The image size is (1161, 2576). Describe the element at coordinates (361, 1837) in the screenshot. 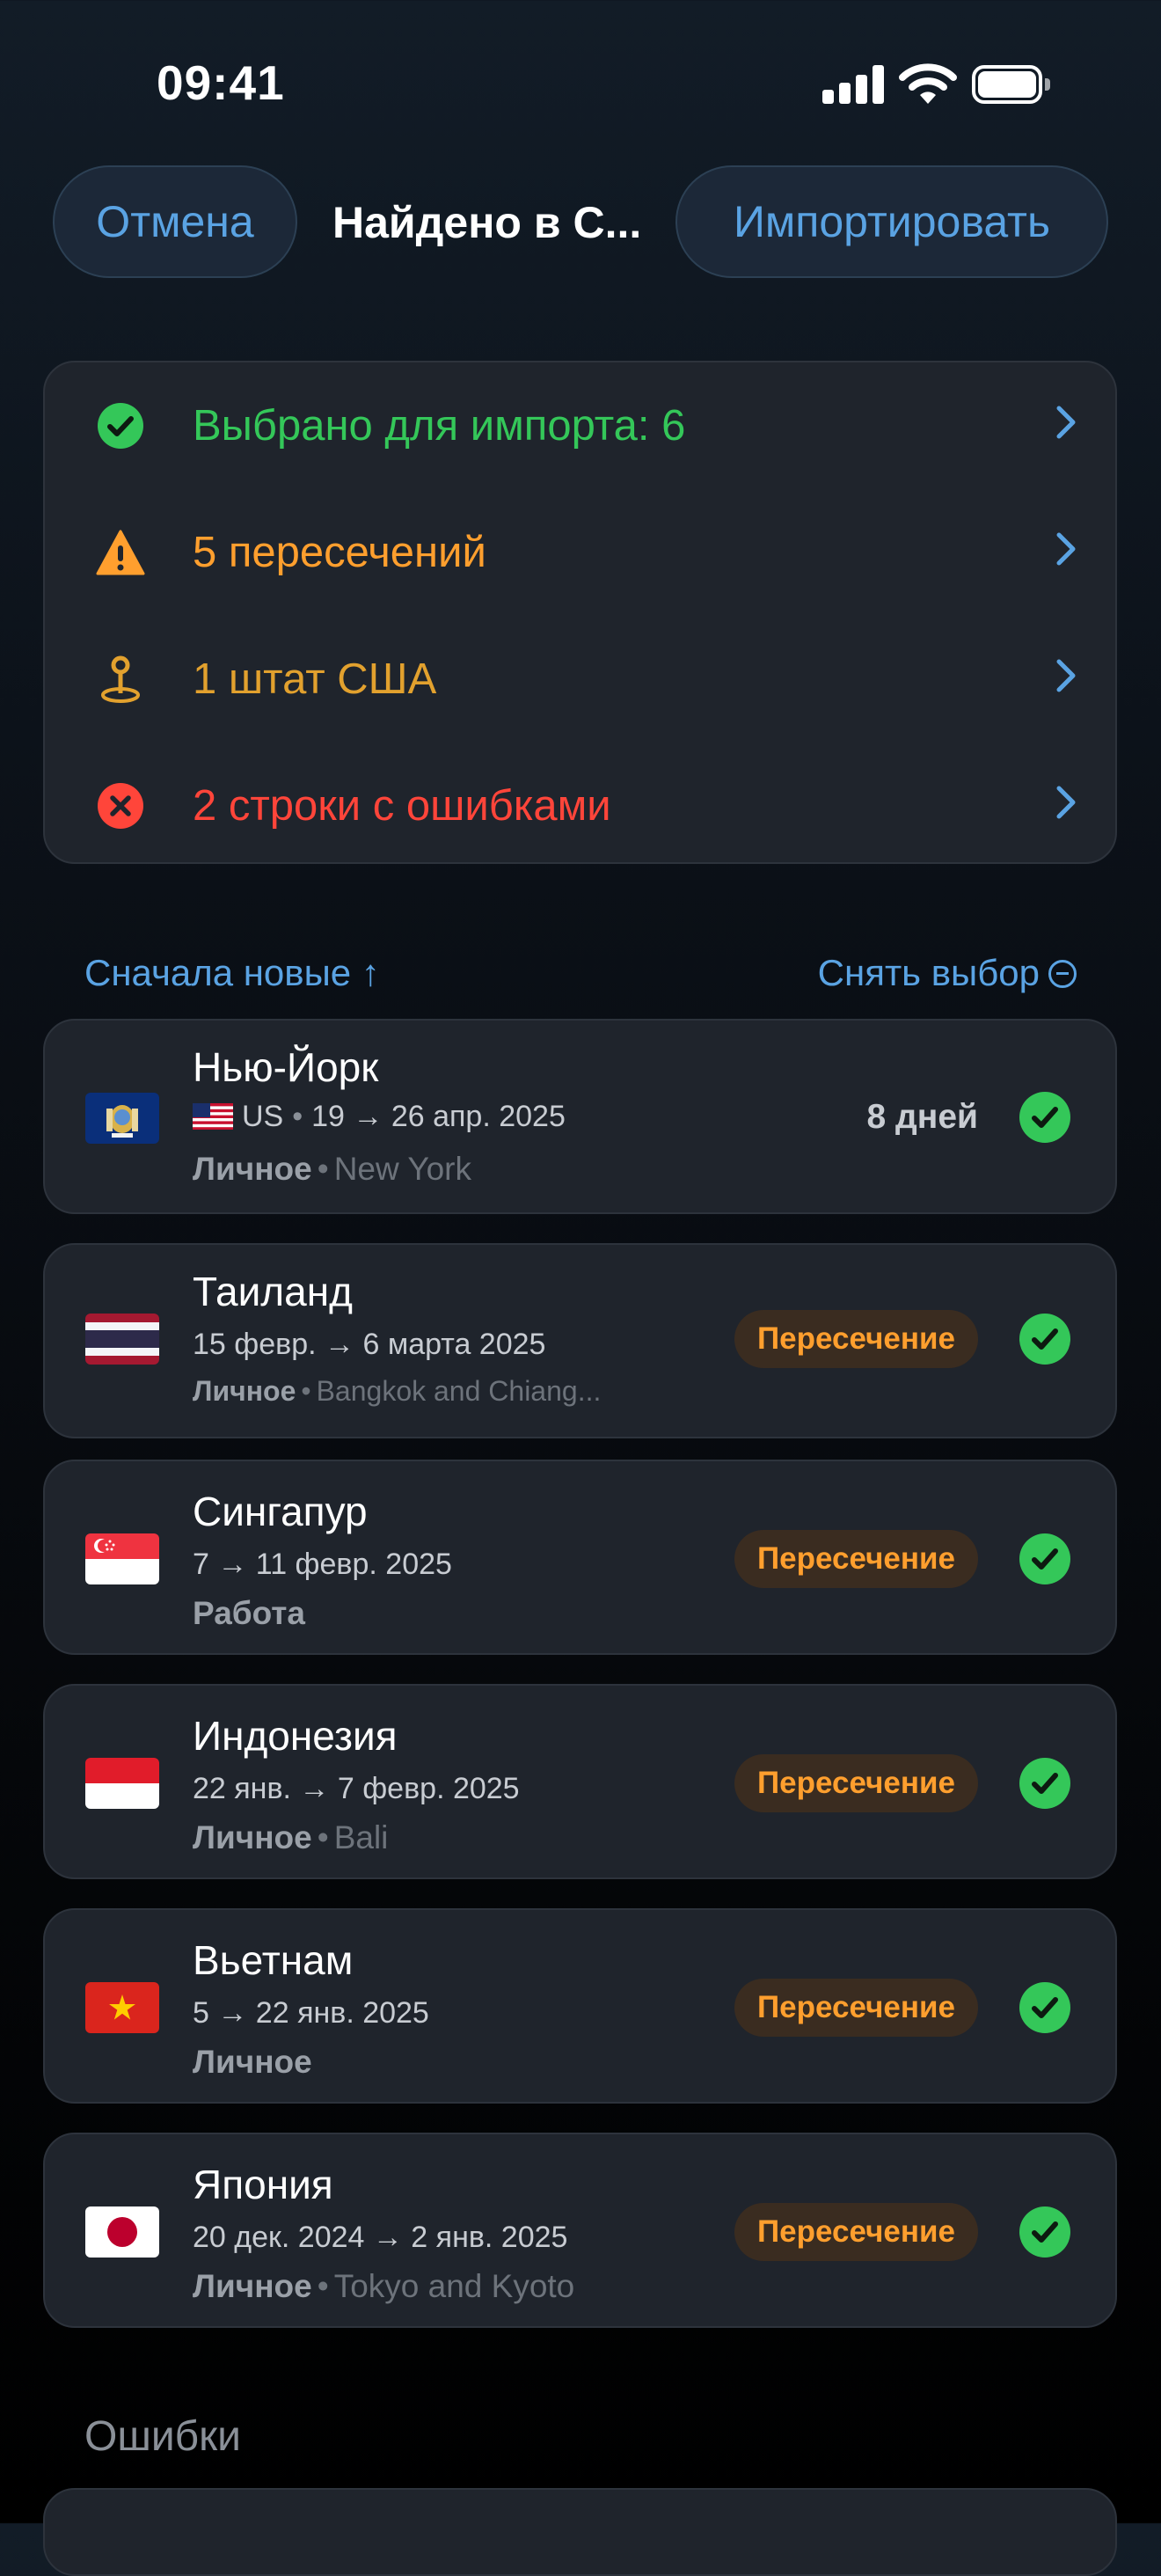

I see `trip-location: Bali` at that location.